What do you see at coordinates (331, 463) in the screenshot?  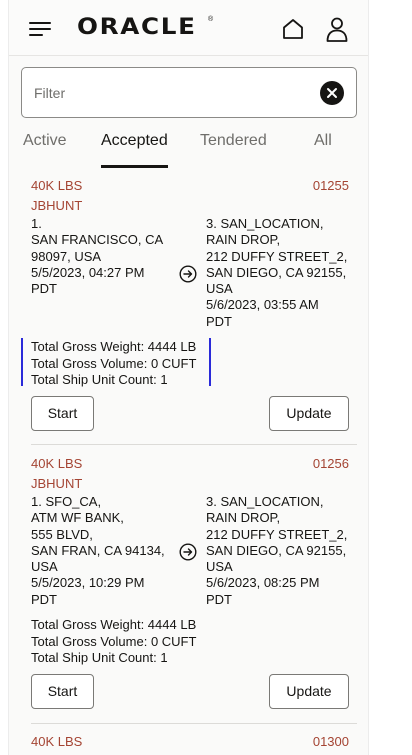 I see `shipment-id: 01256` at bounding box center [331, 463].